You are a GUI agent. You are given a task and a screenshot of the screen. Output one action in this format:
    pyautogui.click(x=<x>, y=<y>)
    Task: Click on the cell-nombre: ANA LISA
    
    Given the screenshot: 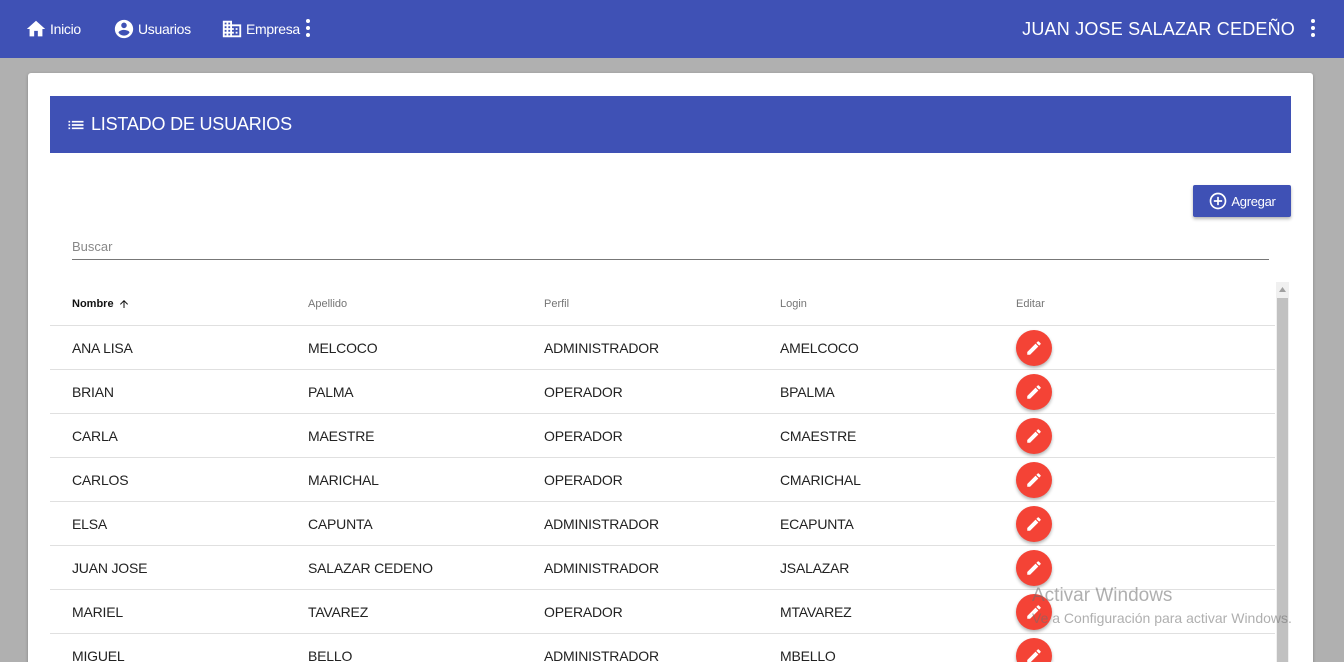 What is the action you would take?
    pyautogui.click(x=102, y=348)
    